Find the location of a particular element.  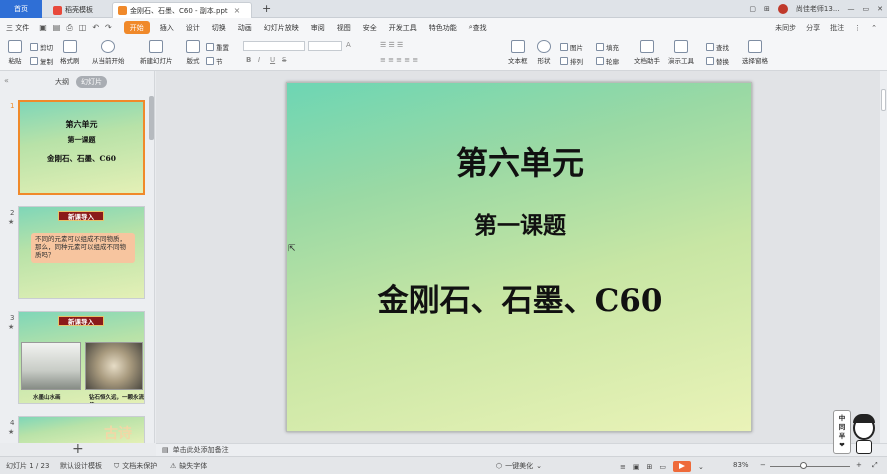

more-icon: ⋮ is located at coordinates (857, 28).